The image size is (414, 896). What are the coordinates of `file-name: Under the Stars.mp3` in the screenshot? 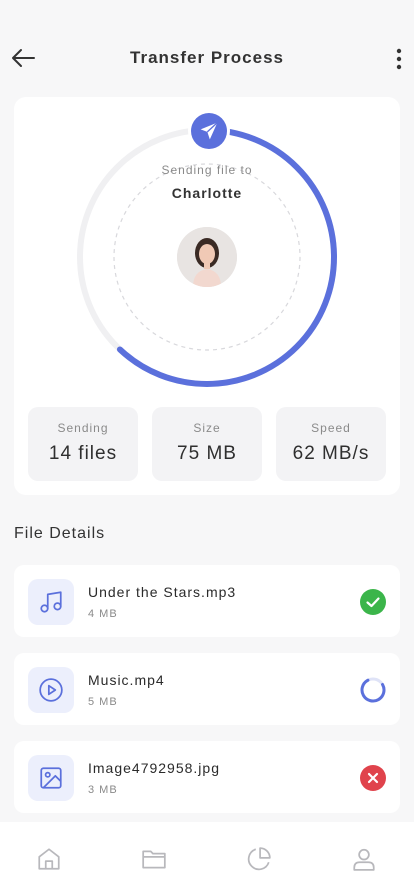 It's located at (162, 592).